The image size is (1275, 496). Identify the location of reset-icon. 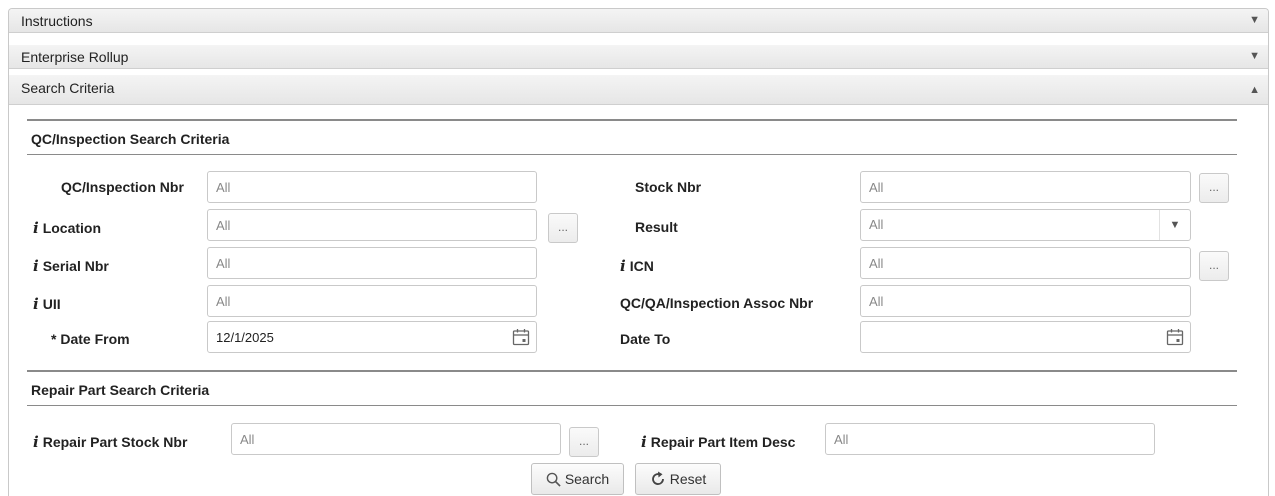
(657, 478).